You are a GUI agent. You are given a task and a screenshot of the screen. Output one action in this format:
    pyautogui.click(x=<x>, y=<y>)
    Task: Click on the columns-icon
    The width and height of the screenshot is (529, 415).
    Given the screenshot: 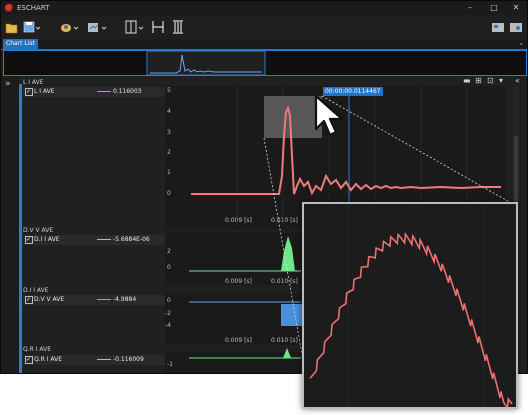 What is the action you would take?
    pyautogui.click(x=178, y=27)
    